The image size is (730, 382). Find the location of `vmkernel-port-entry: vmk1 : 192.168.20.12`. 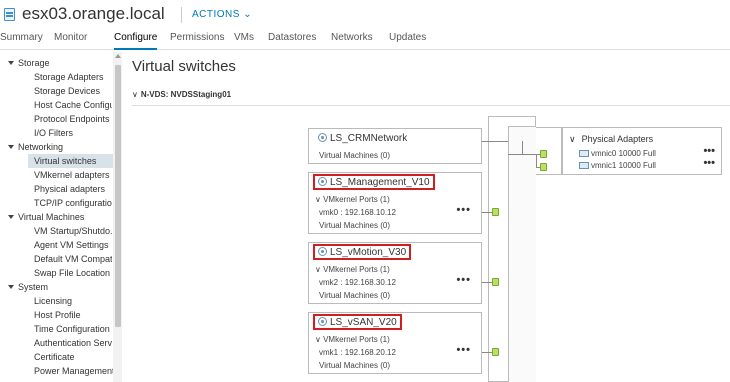

vmkernel-port-entry: vmk1 : 192.168.20.12 is located at coordinates (357, 352).